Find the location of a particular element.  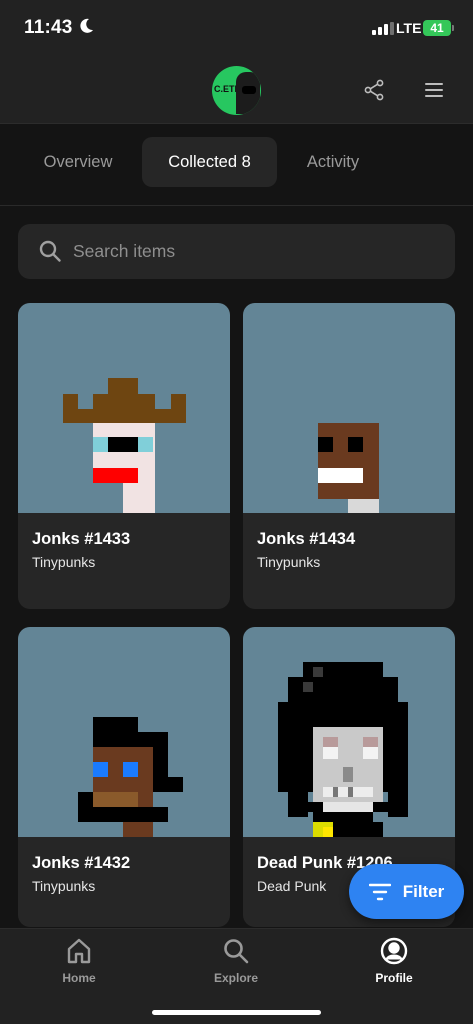

filter-button-label: Filter is located at coordinates (423, 891).